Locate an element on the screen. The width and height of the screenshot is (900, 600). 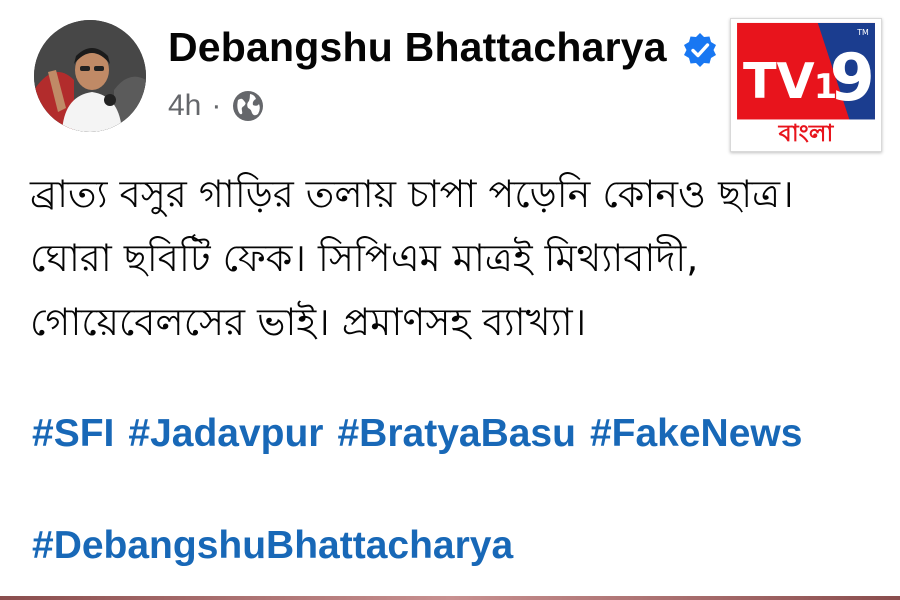
hashtag-link: #BratyaBasu is located at coordinates (456, 433).